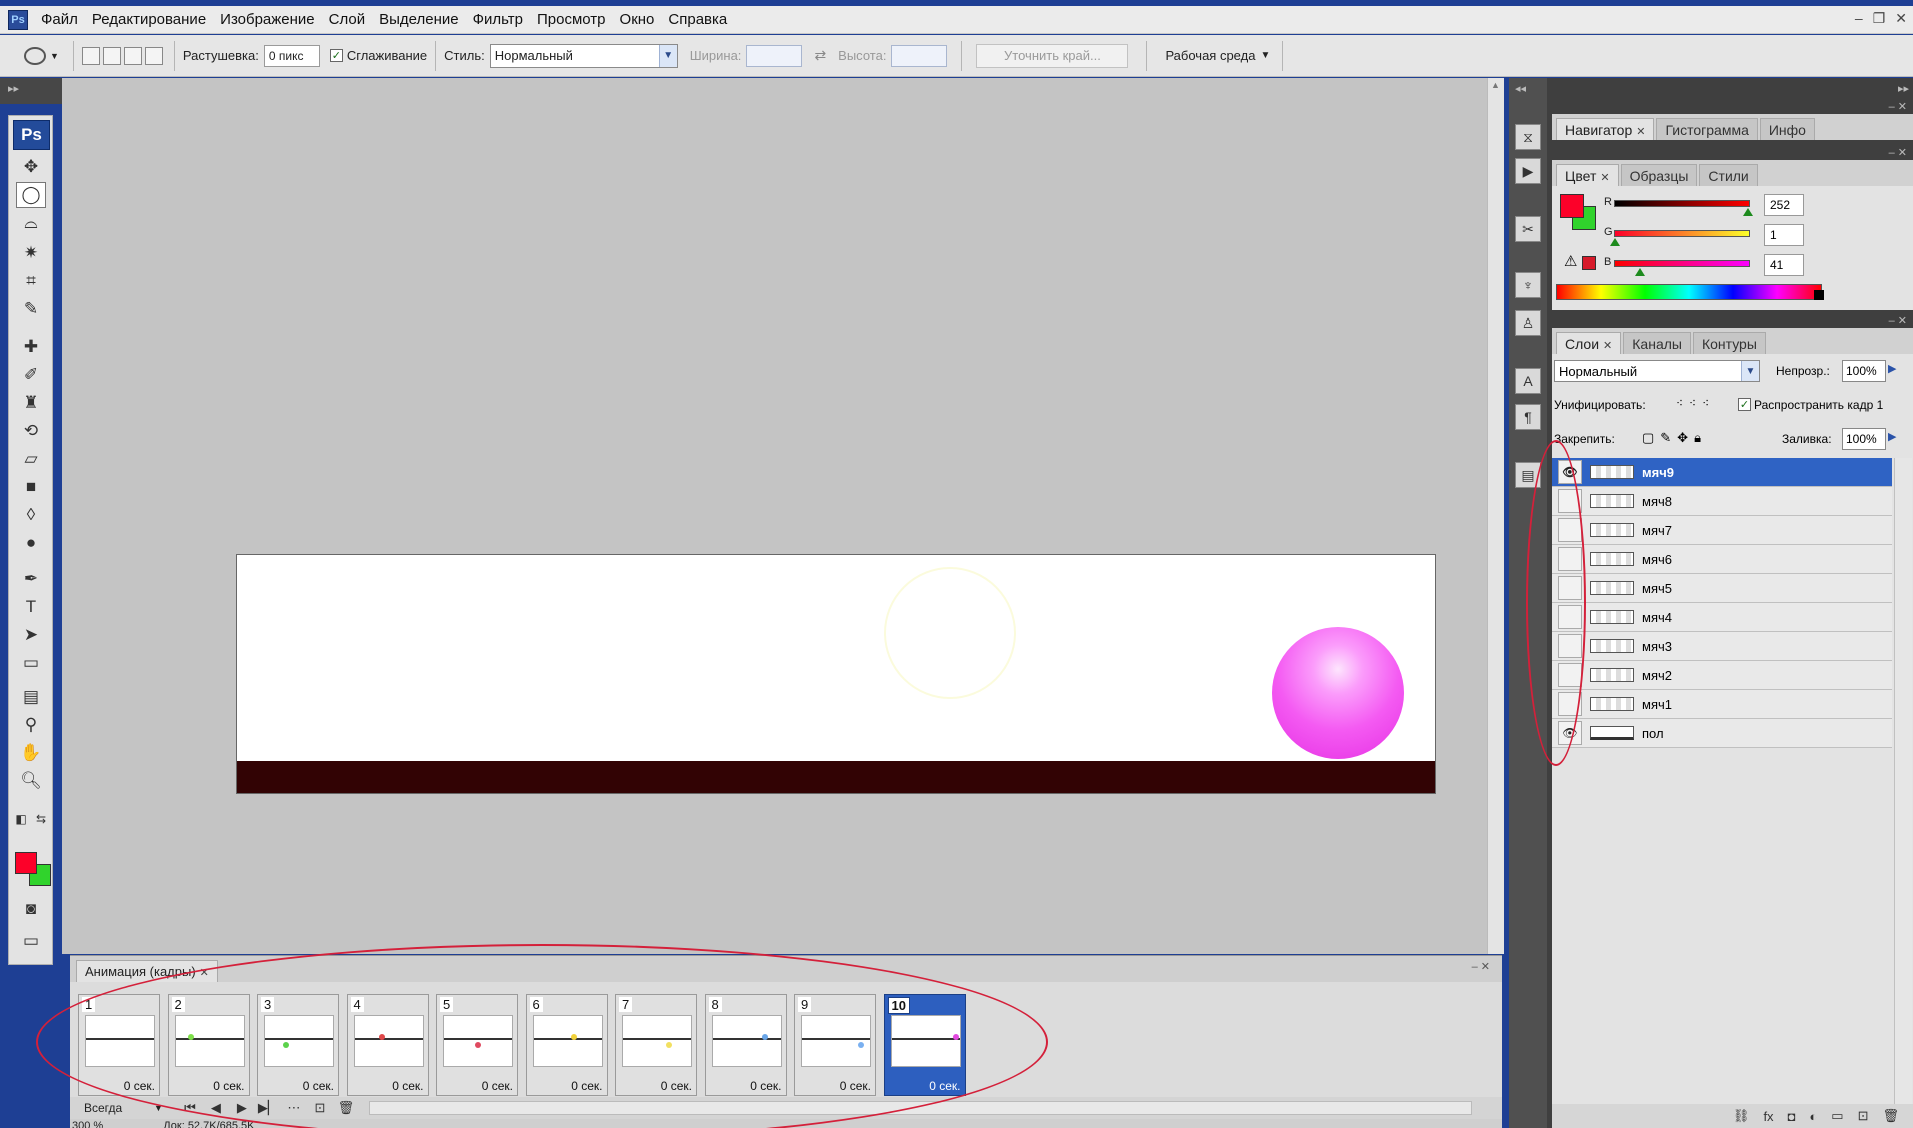  I want to click on blur-icon: ◊, so click(31, 515).